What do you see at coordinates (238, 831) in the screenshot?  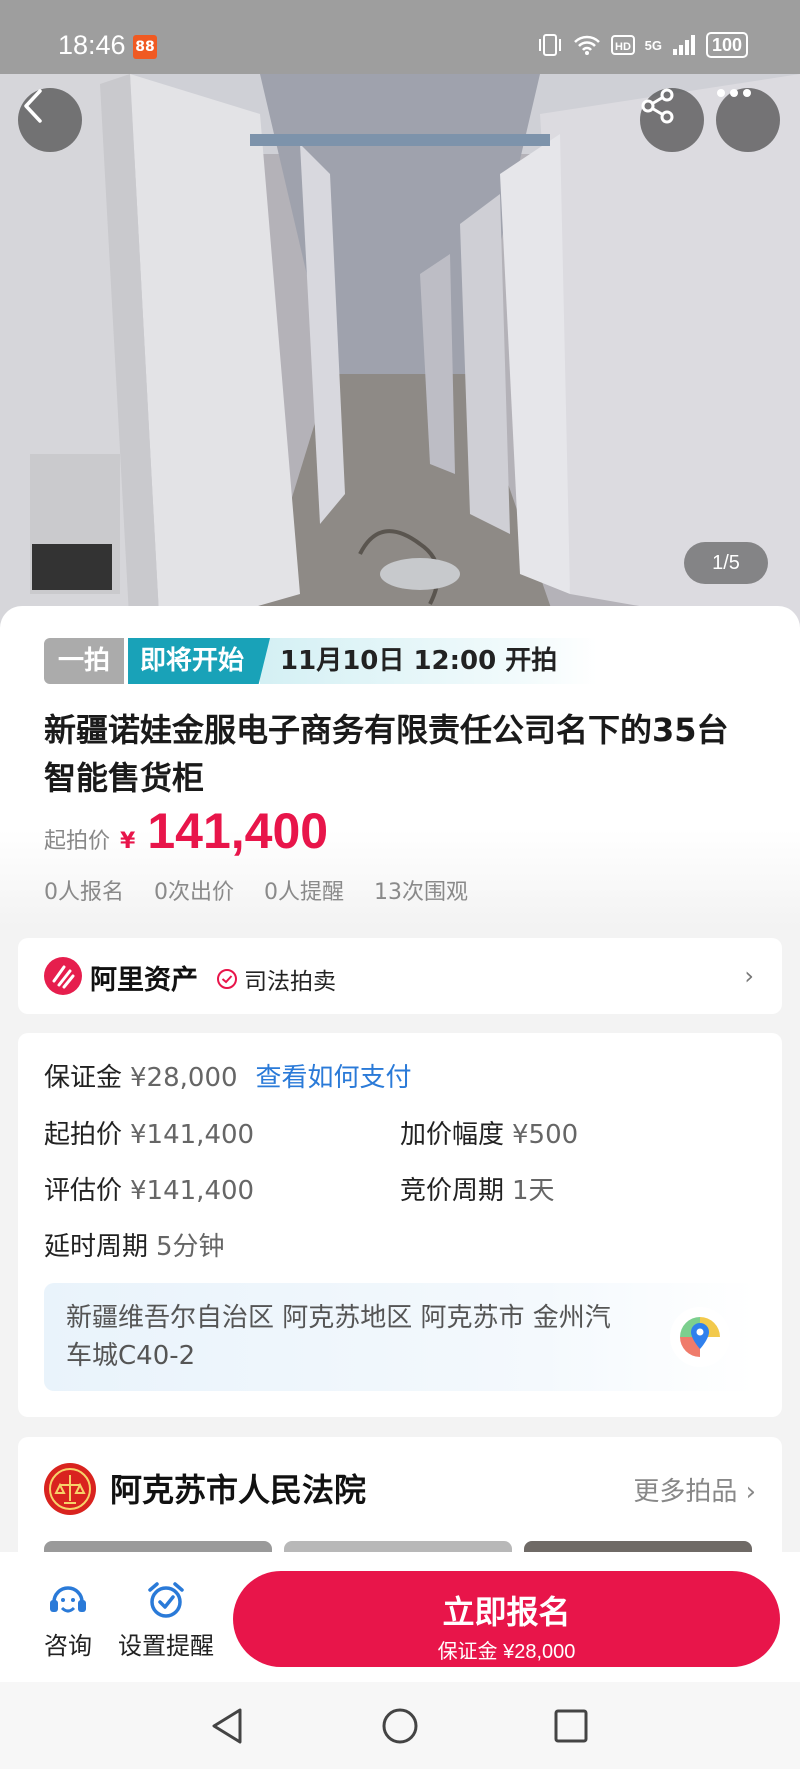 I see `start-price-value: 141,400` at bounding box center [238, 831].